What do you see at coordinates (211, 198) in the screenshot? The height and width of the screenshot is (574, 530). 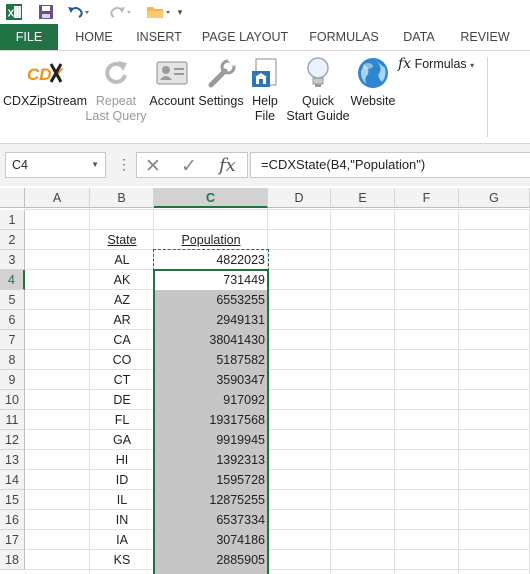 I see `column-header-c: C` at bounding box center [211, 198].